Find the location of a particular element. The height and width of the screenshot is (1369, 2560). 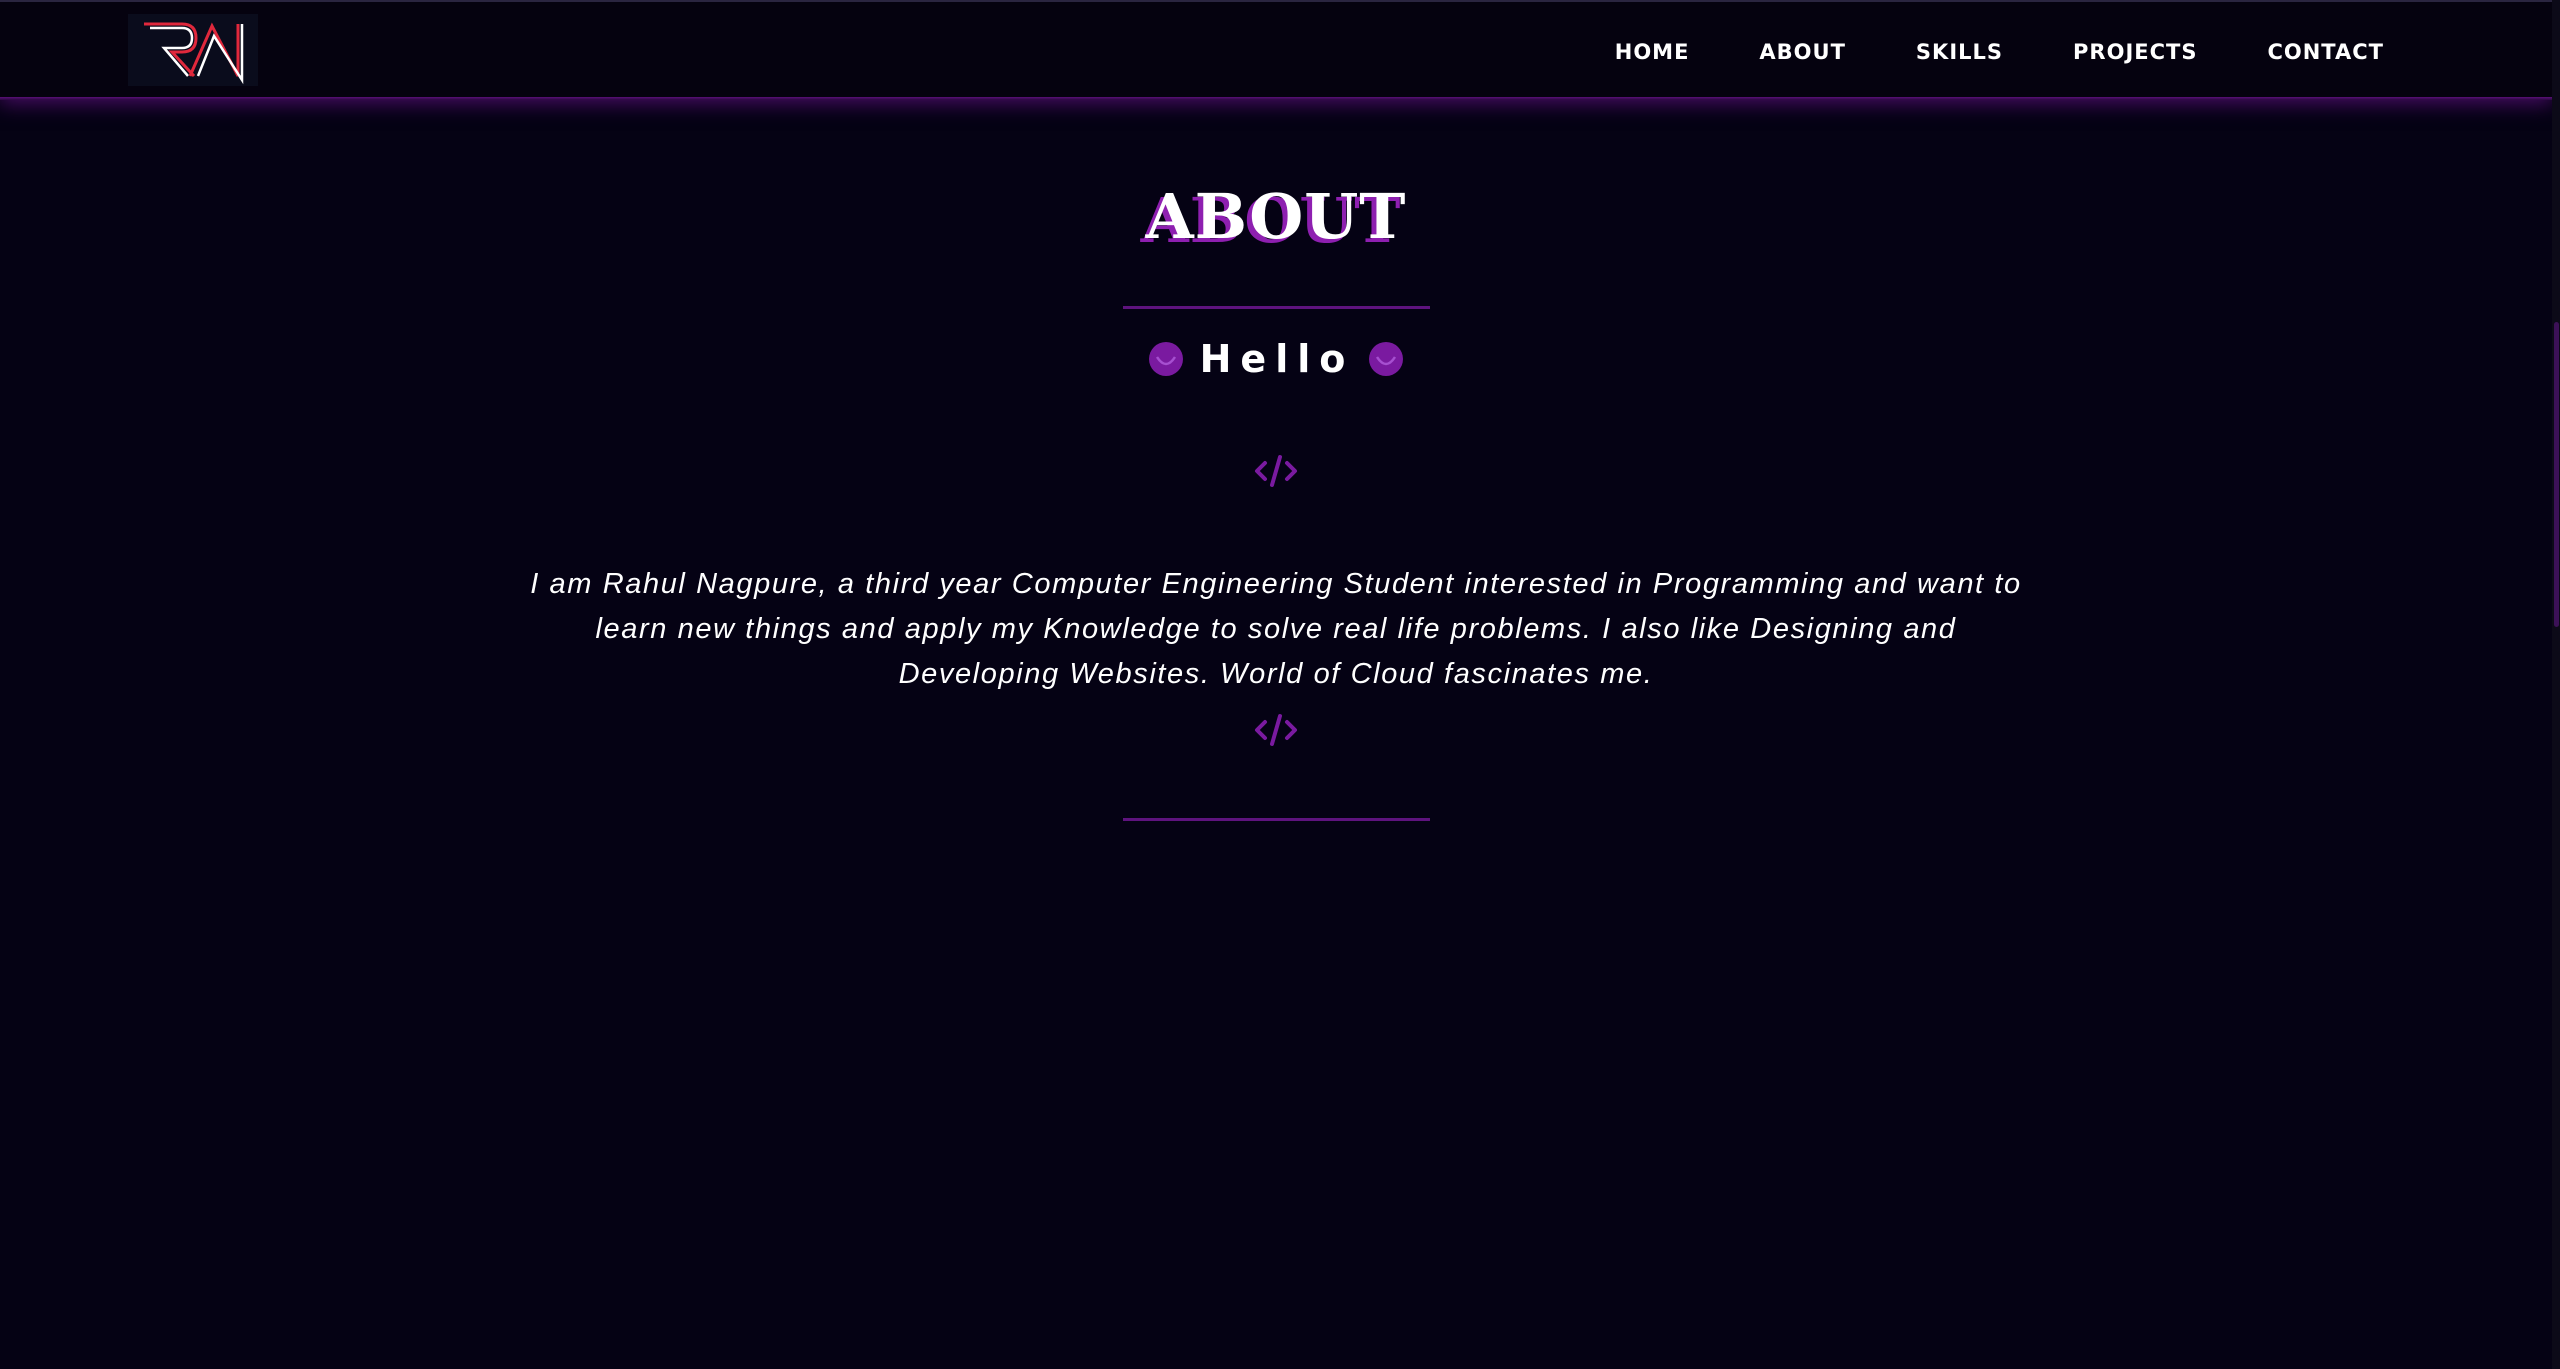

greeting-text: Hello is located at coordinates (1277, 359).